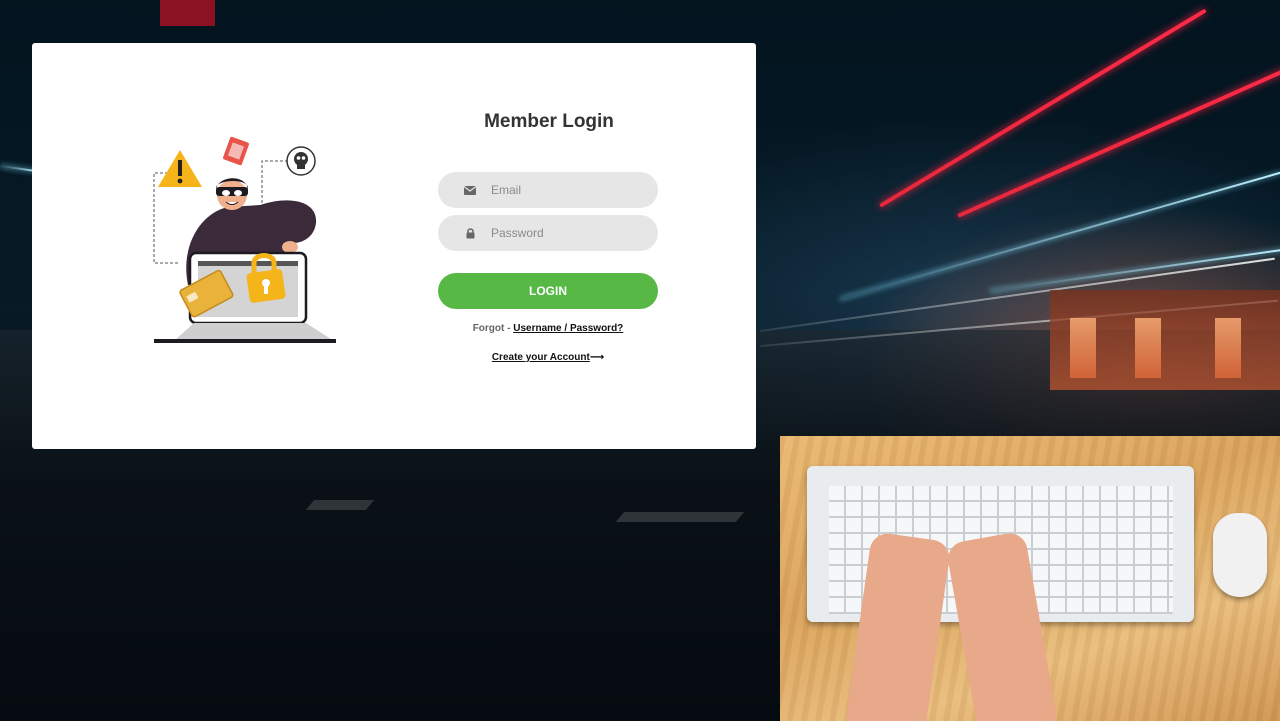 The height and width of the screenshot is (721, 1280). What do you see at coordinates (244, 239) in the screenshot?
I see `hacker-illustration` at bounding box center [244, 239].